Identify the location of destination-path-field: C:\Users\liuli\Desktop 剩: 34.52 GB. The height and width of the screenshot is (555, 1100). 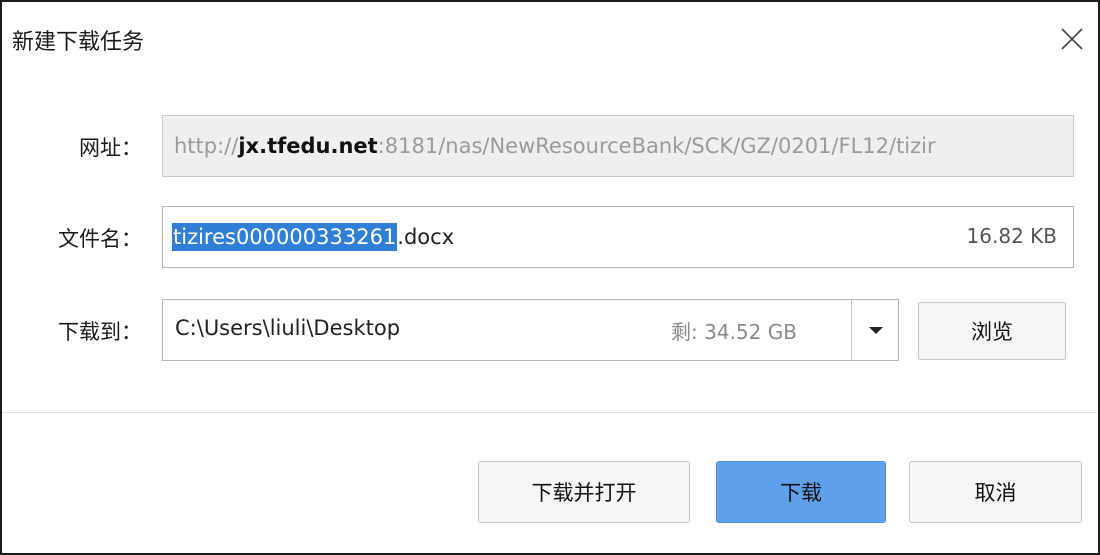
(530, 330).